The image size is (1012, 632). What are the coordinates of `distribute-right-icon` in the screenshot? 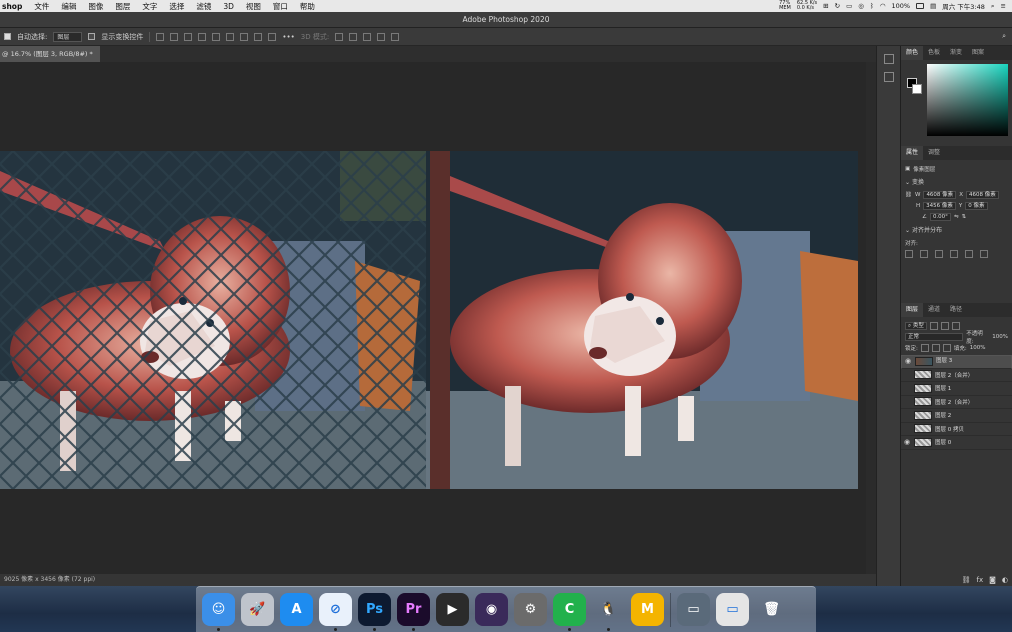 It's located at (272, 36).